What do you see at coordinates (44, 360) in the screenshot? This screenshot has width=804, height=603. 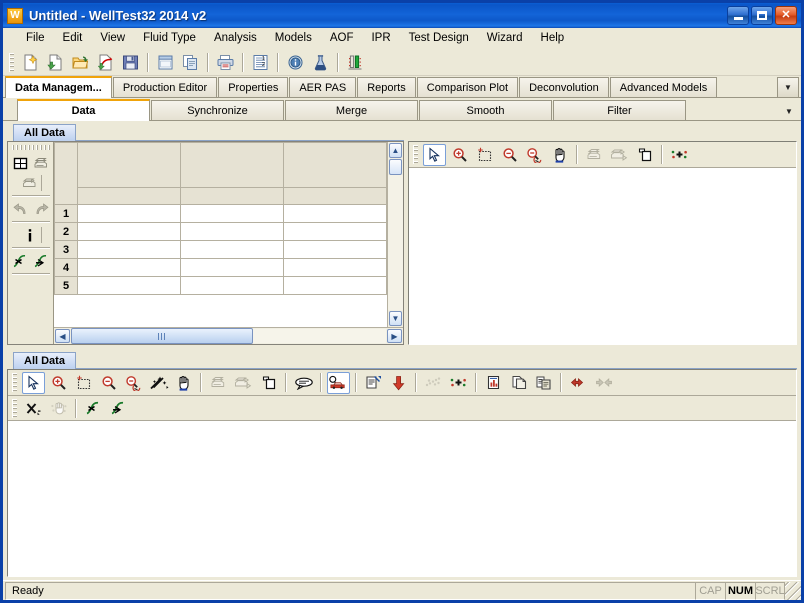 I see `bottom-panel-tab-all-data: All Data` at bounding box center [44, 360].